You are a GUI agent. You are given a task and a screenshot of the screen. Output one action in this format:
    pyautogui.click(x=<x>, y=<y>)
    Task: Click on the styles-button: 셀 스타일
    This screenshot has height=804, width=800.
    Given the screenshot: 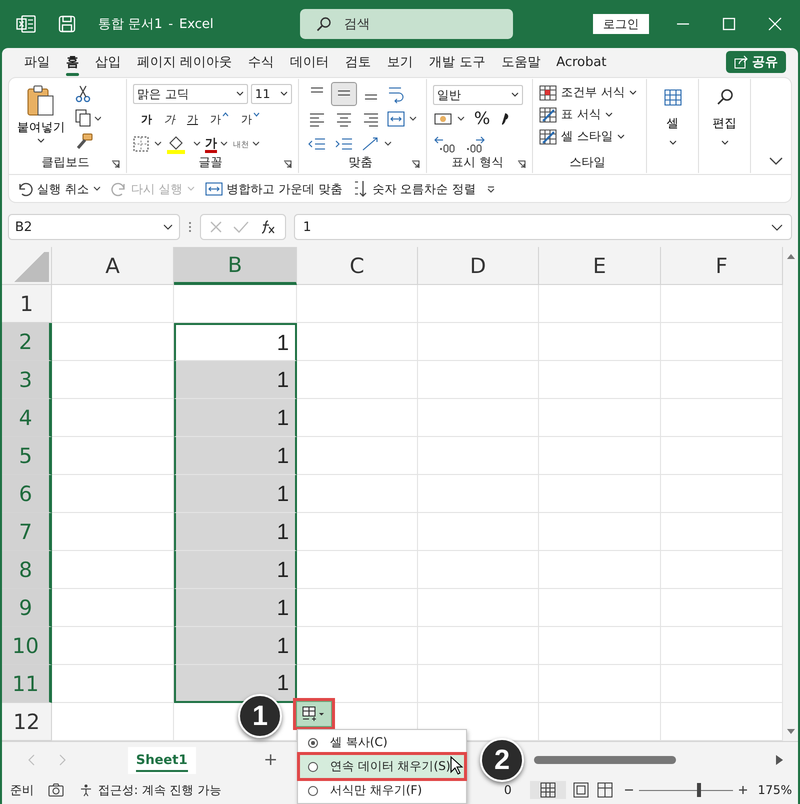 What is the action you would take?
    pyautogui.click(x=589, y=136)
    